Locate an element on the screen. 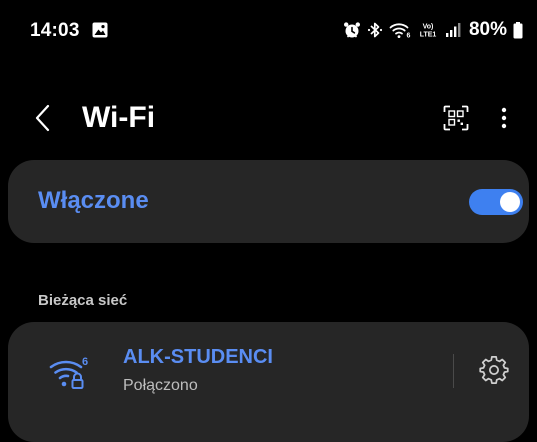 The image size is (537, 442). qr-code-button is located at coordinates (456, 118).